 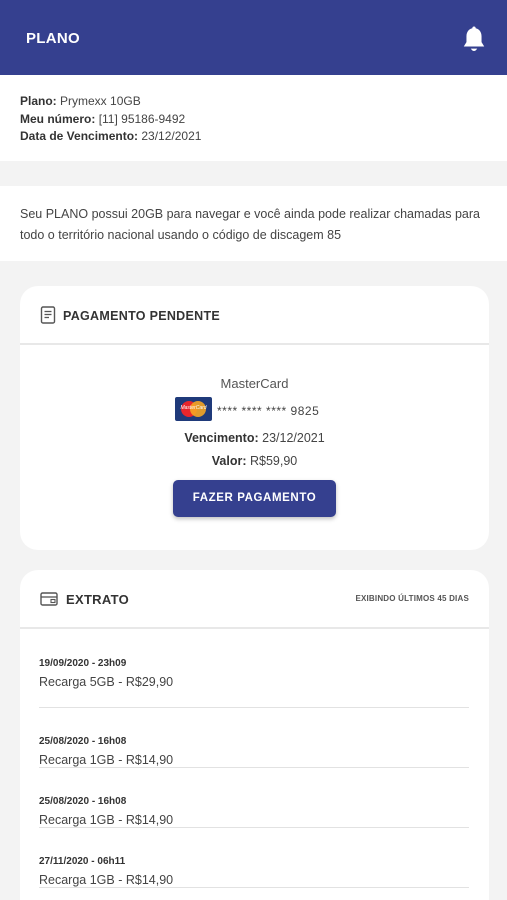 I want to click on plan-row: Plano: Prymexx 10GB, so click(x=263, y=102).